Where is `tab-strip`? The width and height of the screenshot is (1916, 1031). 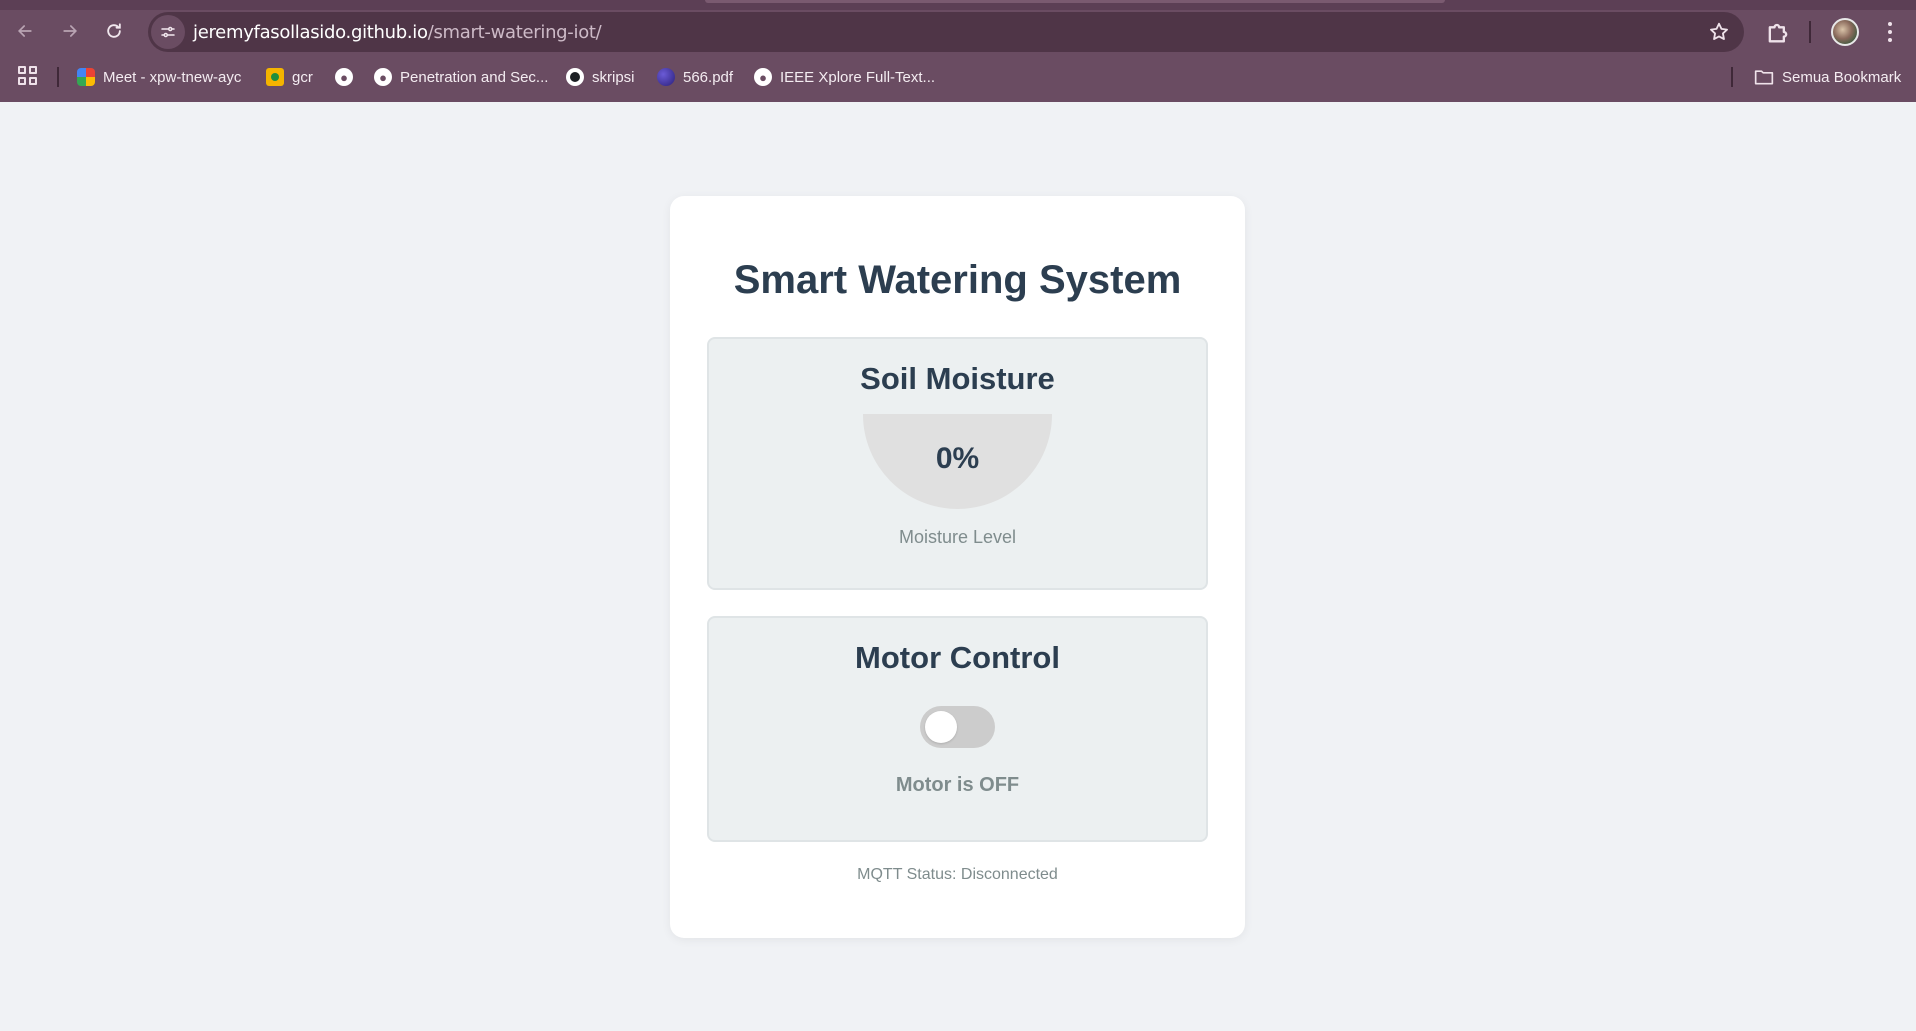 tab-strip is located at coordinates (958, 5).